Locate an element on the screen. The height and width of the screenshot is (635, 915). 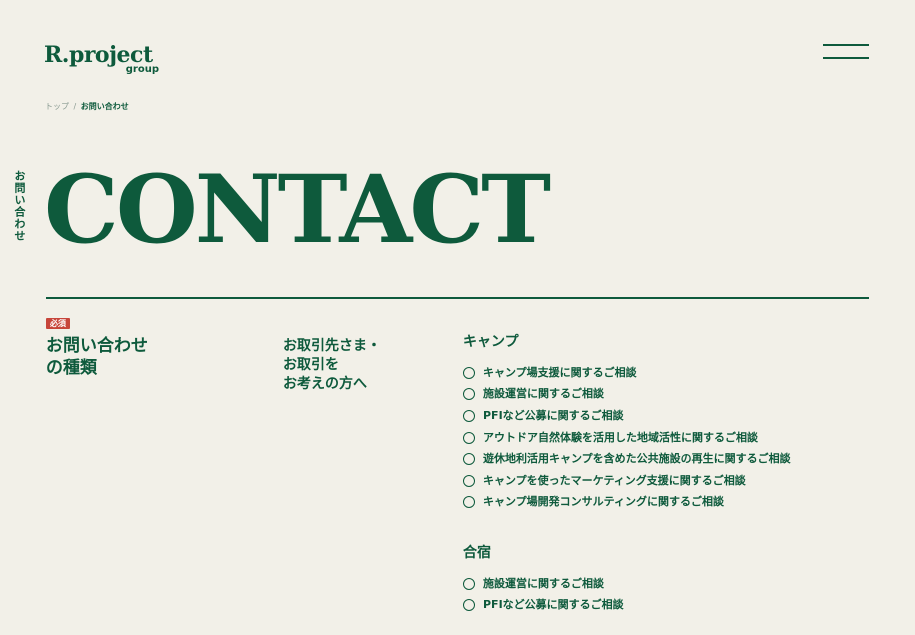
breadcrumb-home-link: トップ is located at coordinates (57, 106).